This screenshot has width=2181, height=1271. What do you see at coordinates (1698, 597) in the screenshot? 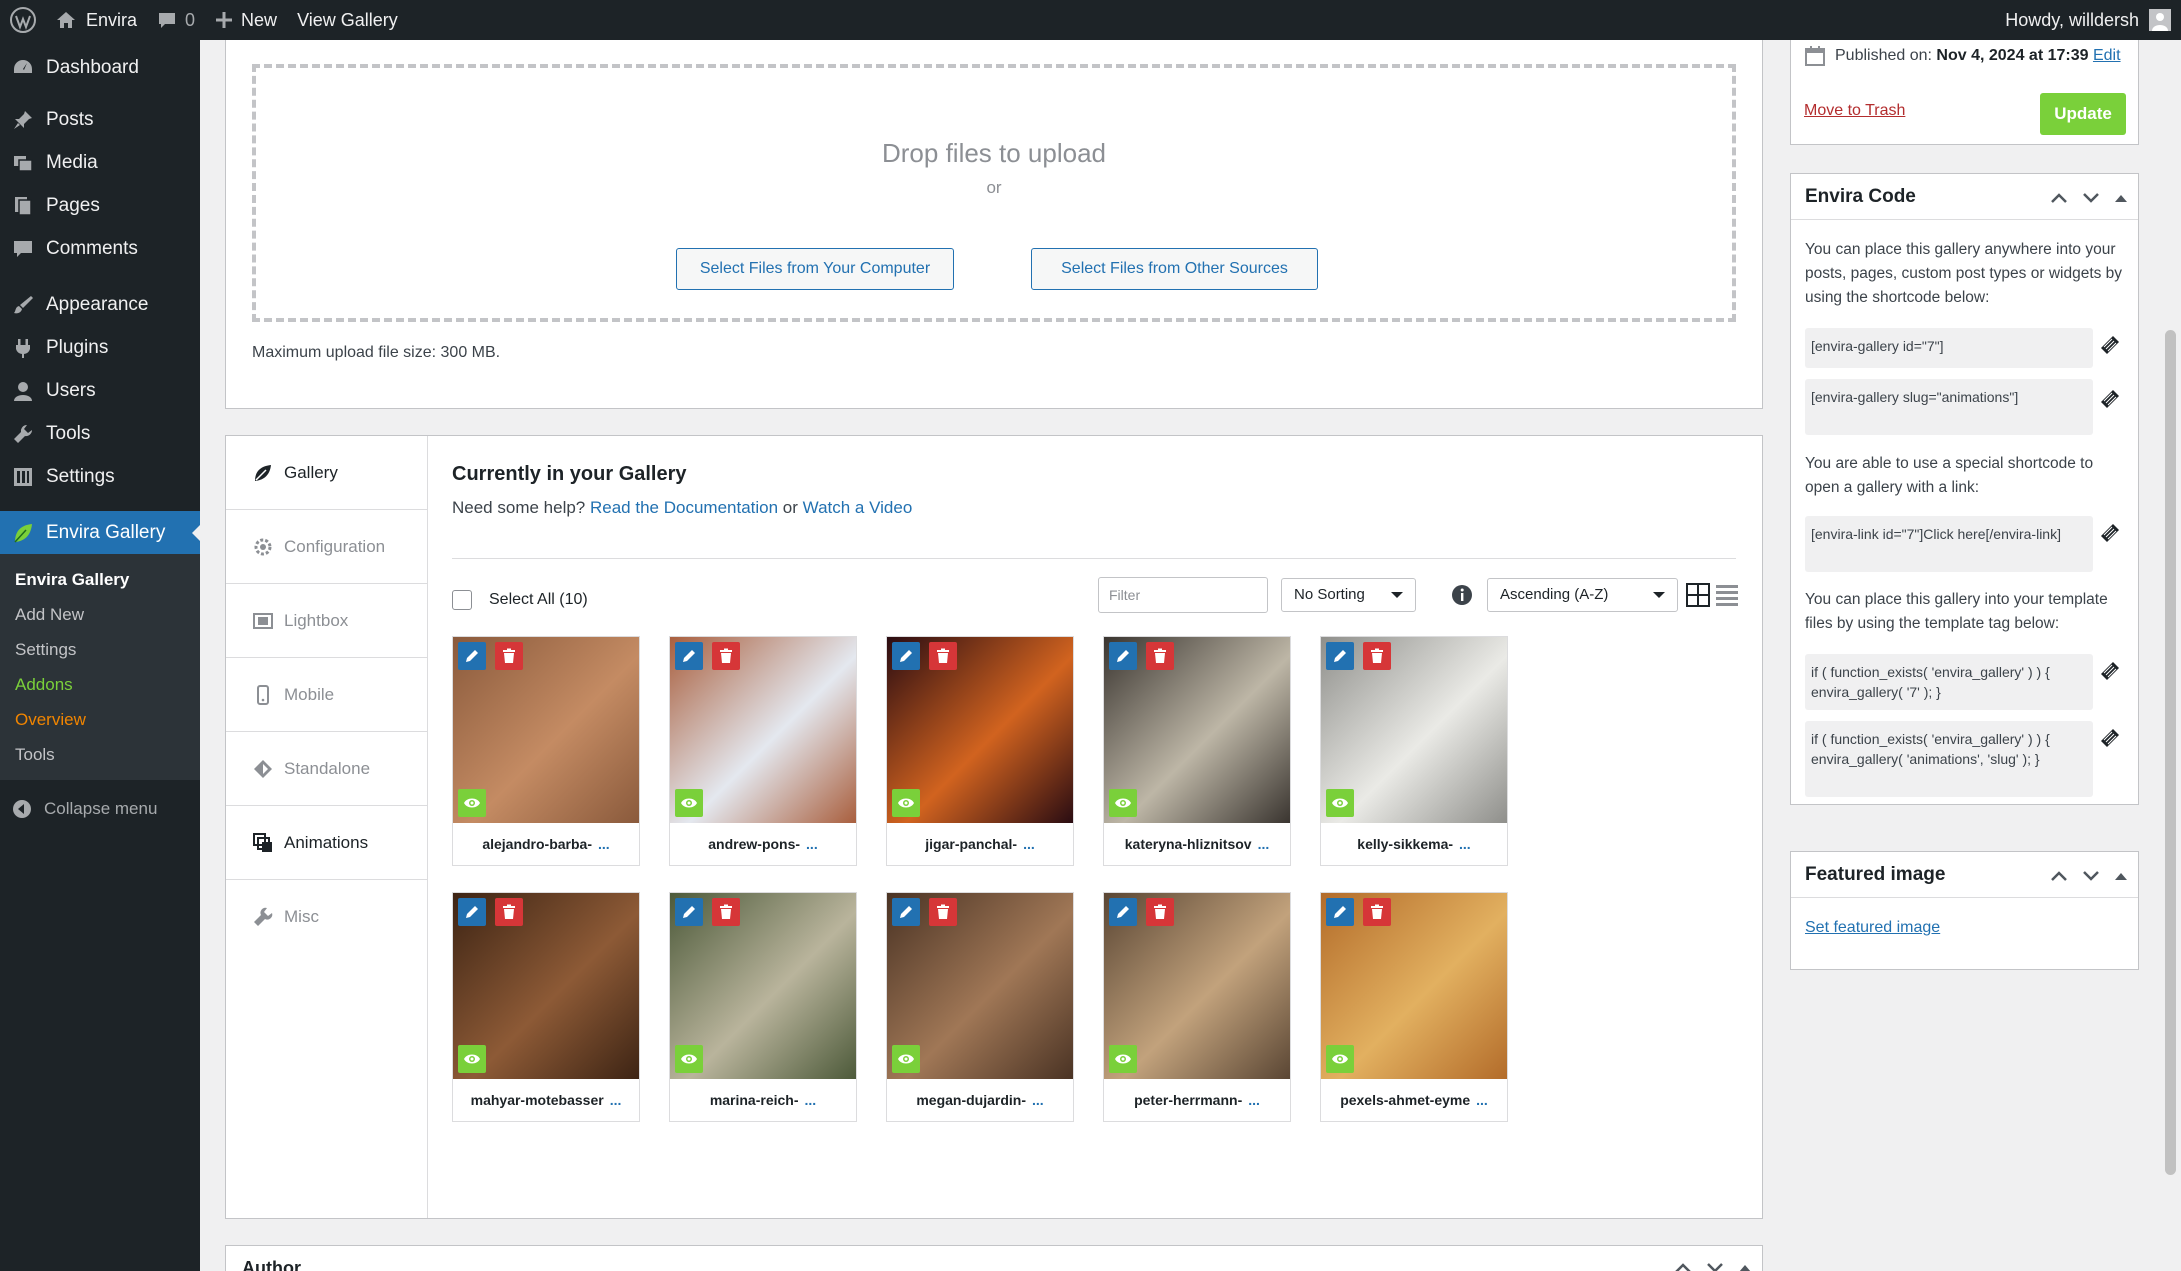
I see `grid-view-icon` at bounding box center [1698, 597].